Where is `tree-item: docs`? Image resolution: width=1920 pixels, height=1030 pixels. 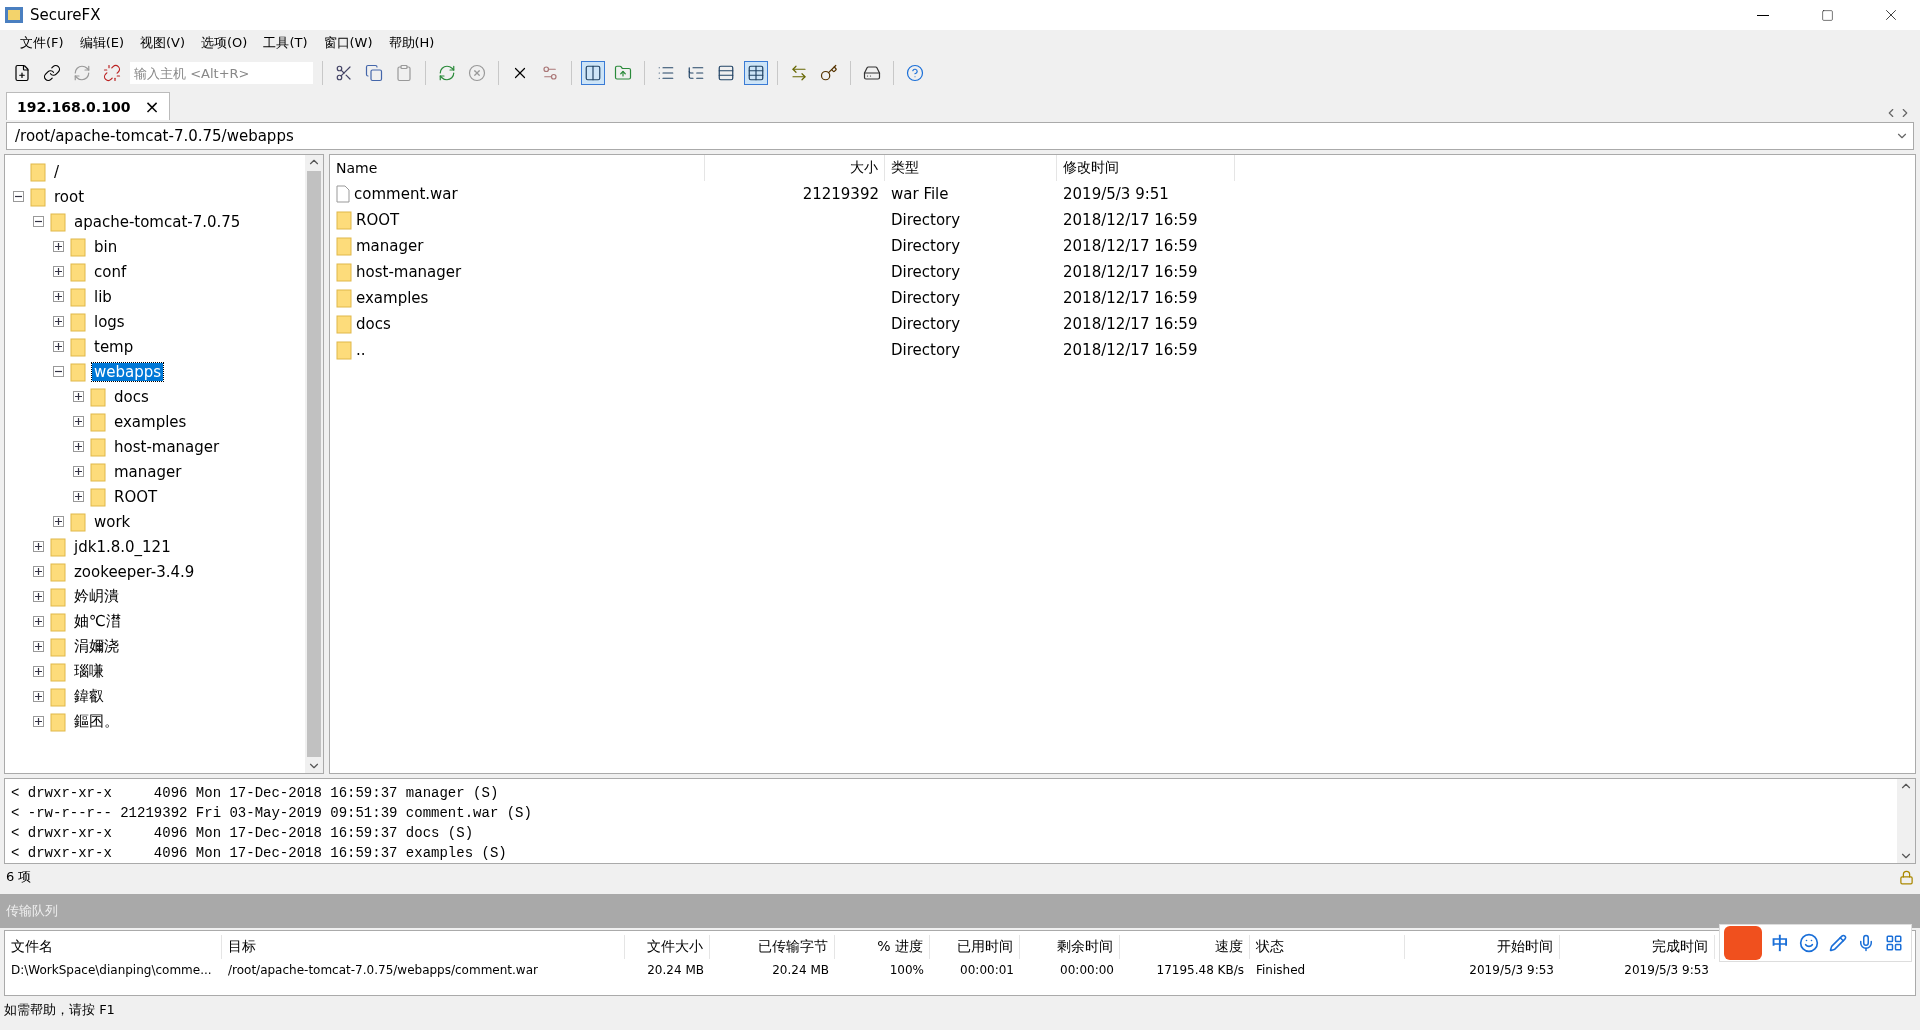 tree-item: docs is located at coordinates (131, 396).